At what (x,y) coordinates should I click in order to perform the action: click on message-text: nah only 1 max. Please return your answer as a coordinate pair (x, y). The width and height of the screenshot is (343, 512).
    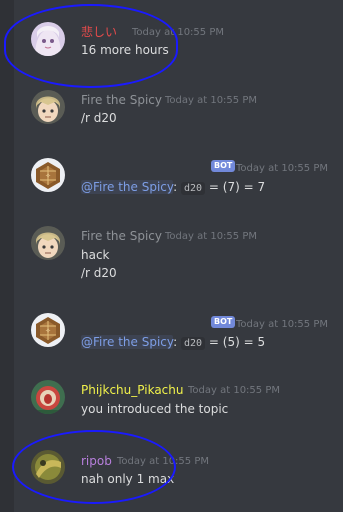
    Looking at the image, I should click on (128, 479).